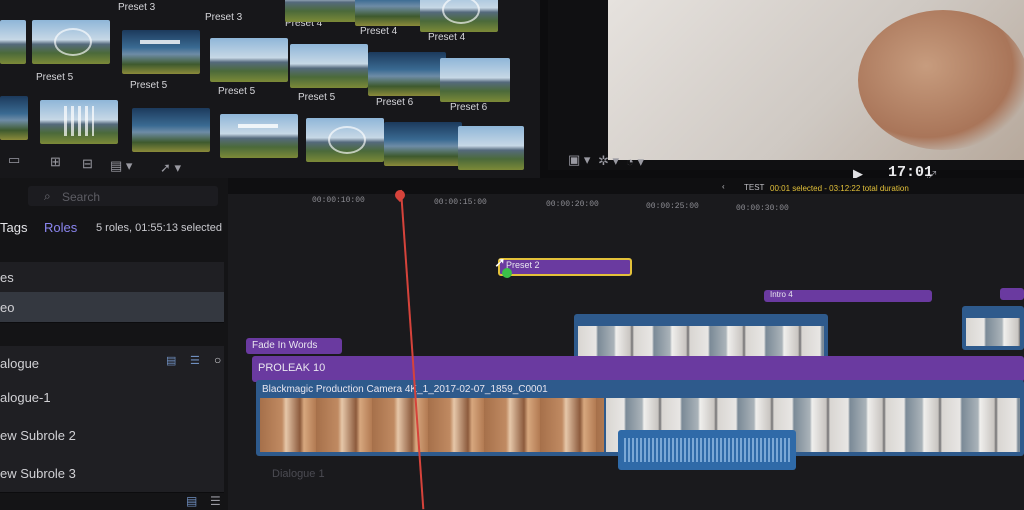 This screenshot has height=510, width=1024. What do you see at coordinates (460, 202) in the screenshot?
I see `ruler-tick: 00:00:15:00` at bounding box center [460, 202].